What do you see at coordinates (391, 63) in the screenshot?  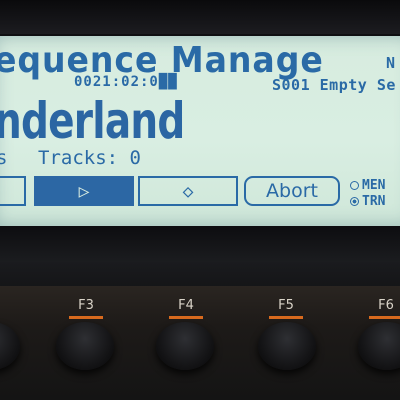 I see `title-right-indicator: N` at bounding box center [391, 63].